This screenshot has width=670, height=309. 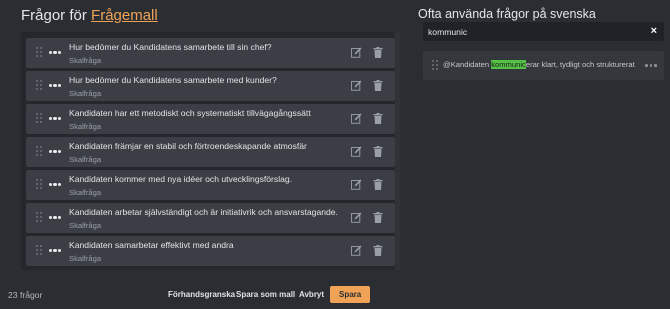 What do you see at coordinates (201, 294) in the screenshot?
I see `preview-button: Förhandsgranska` at bounding box center [201, 294].